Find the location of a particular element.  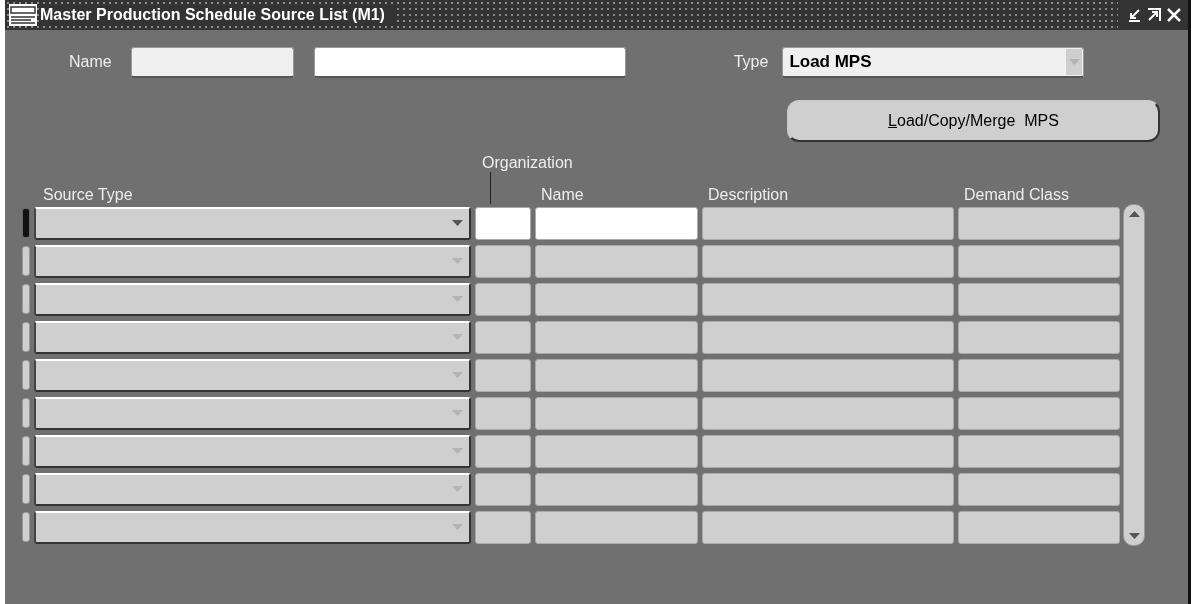

type-dropdown: Load MPS is located at coordinates (933, 62).